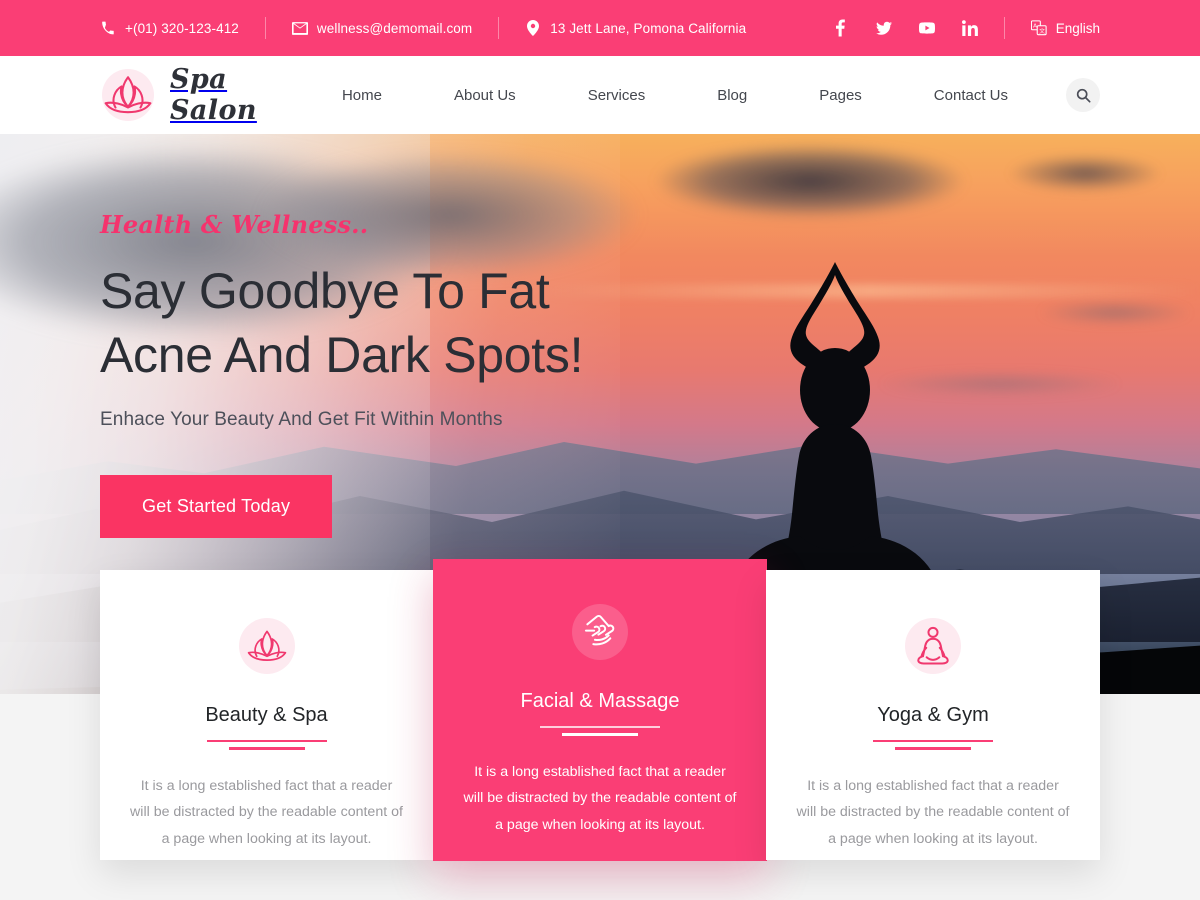 This screenshot has width=1200, height=900. Describe the element at coordinates (341, 323) in the screenshot. I see `hero-title: Say Goodbye To Fat Acne And Dark Spots!` at that location.